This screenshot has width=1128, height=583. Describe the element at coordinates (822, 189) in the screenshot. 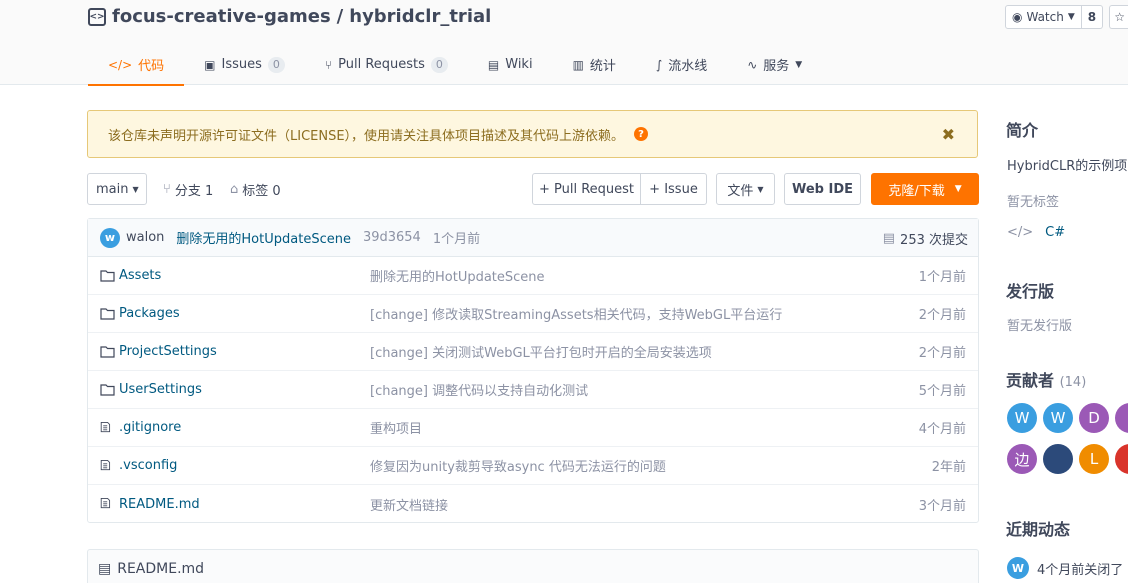

I see `web-ide-button: Web IDE` at that location.